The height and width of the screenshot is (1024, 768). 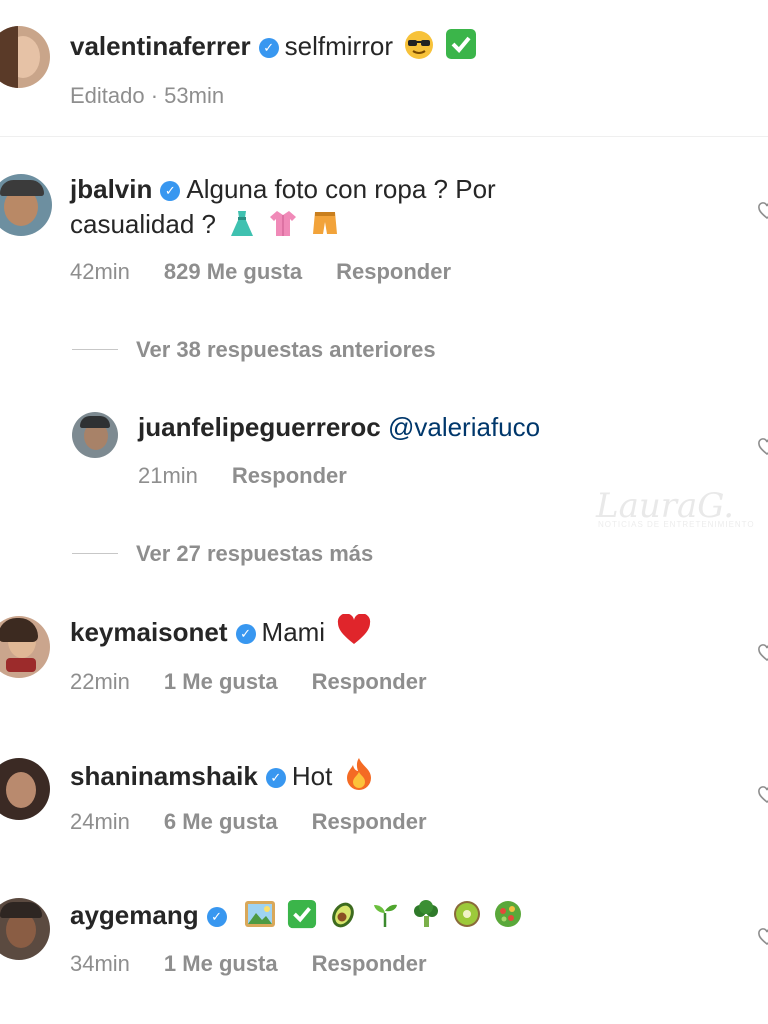 What do you see at coordinates (419, 49) in the screenshot?
I see `sunglasses-emoji-icon` at bounding box center [419, 49].